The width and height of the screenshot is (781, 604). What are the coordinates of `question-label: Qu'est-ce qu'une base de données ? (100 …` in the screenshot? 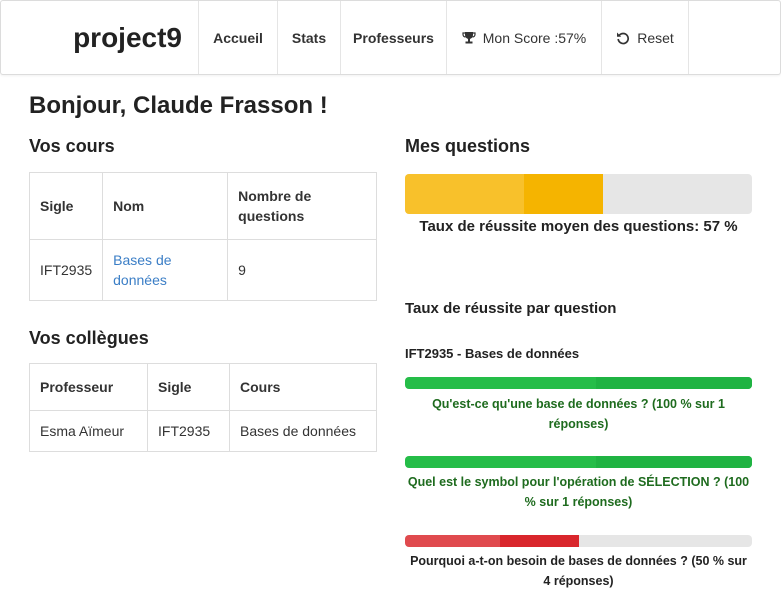 It's located at (578, 414).